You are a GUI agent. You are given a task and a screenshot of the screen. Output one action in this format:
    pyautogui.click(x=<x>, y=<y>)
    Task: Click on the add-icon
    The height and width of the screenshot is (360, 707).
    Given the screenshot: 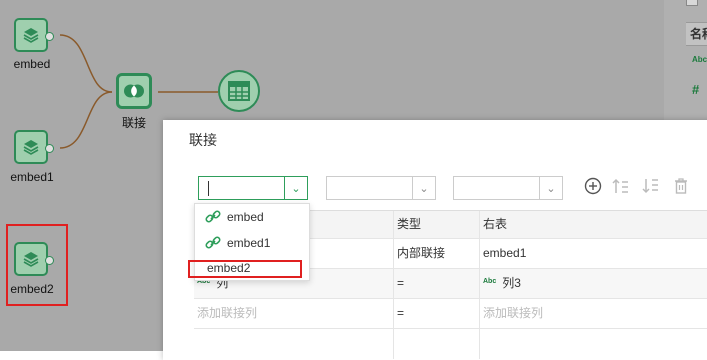 What is the action you would take?
    pyautogui.click(x=593, y=186)
    